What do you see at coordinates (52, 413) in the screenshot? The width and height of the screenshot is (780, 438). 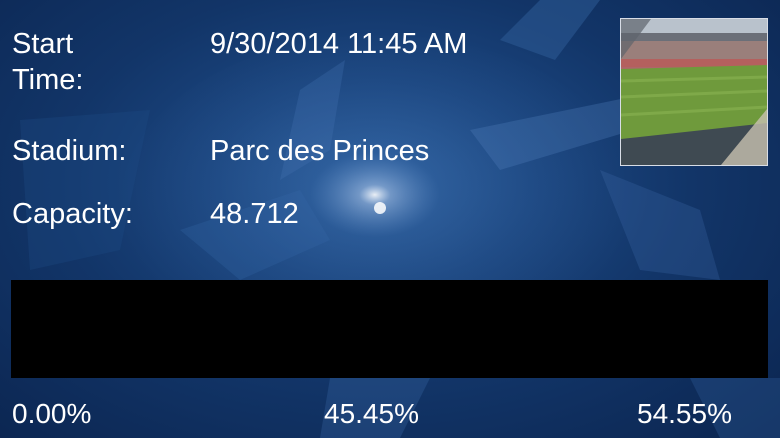 I see `home-win-percentage: 0.00%` at bounding box center [52, 413].